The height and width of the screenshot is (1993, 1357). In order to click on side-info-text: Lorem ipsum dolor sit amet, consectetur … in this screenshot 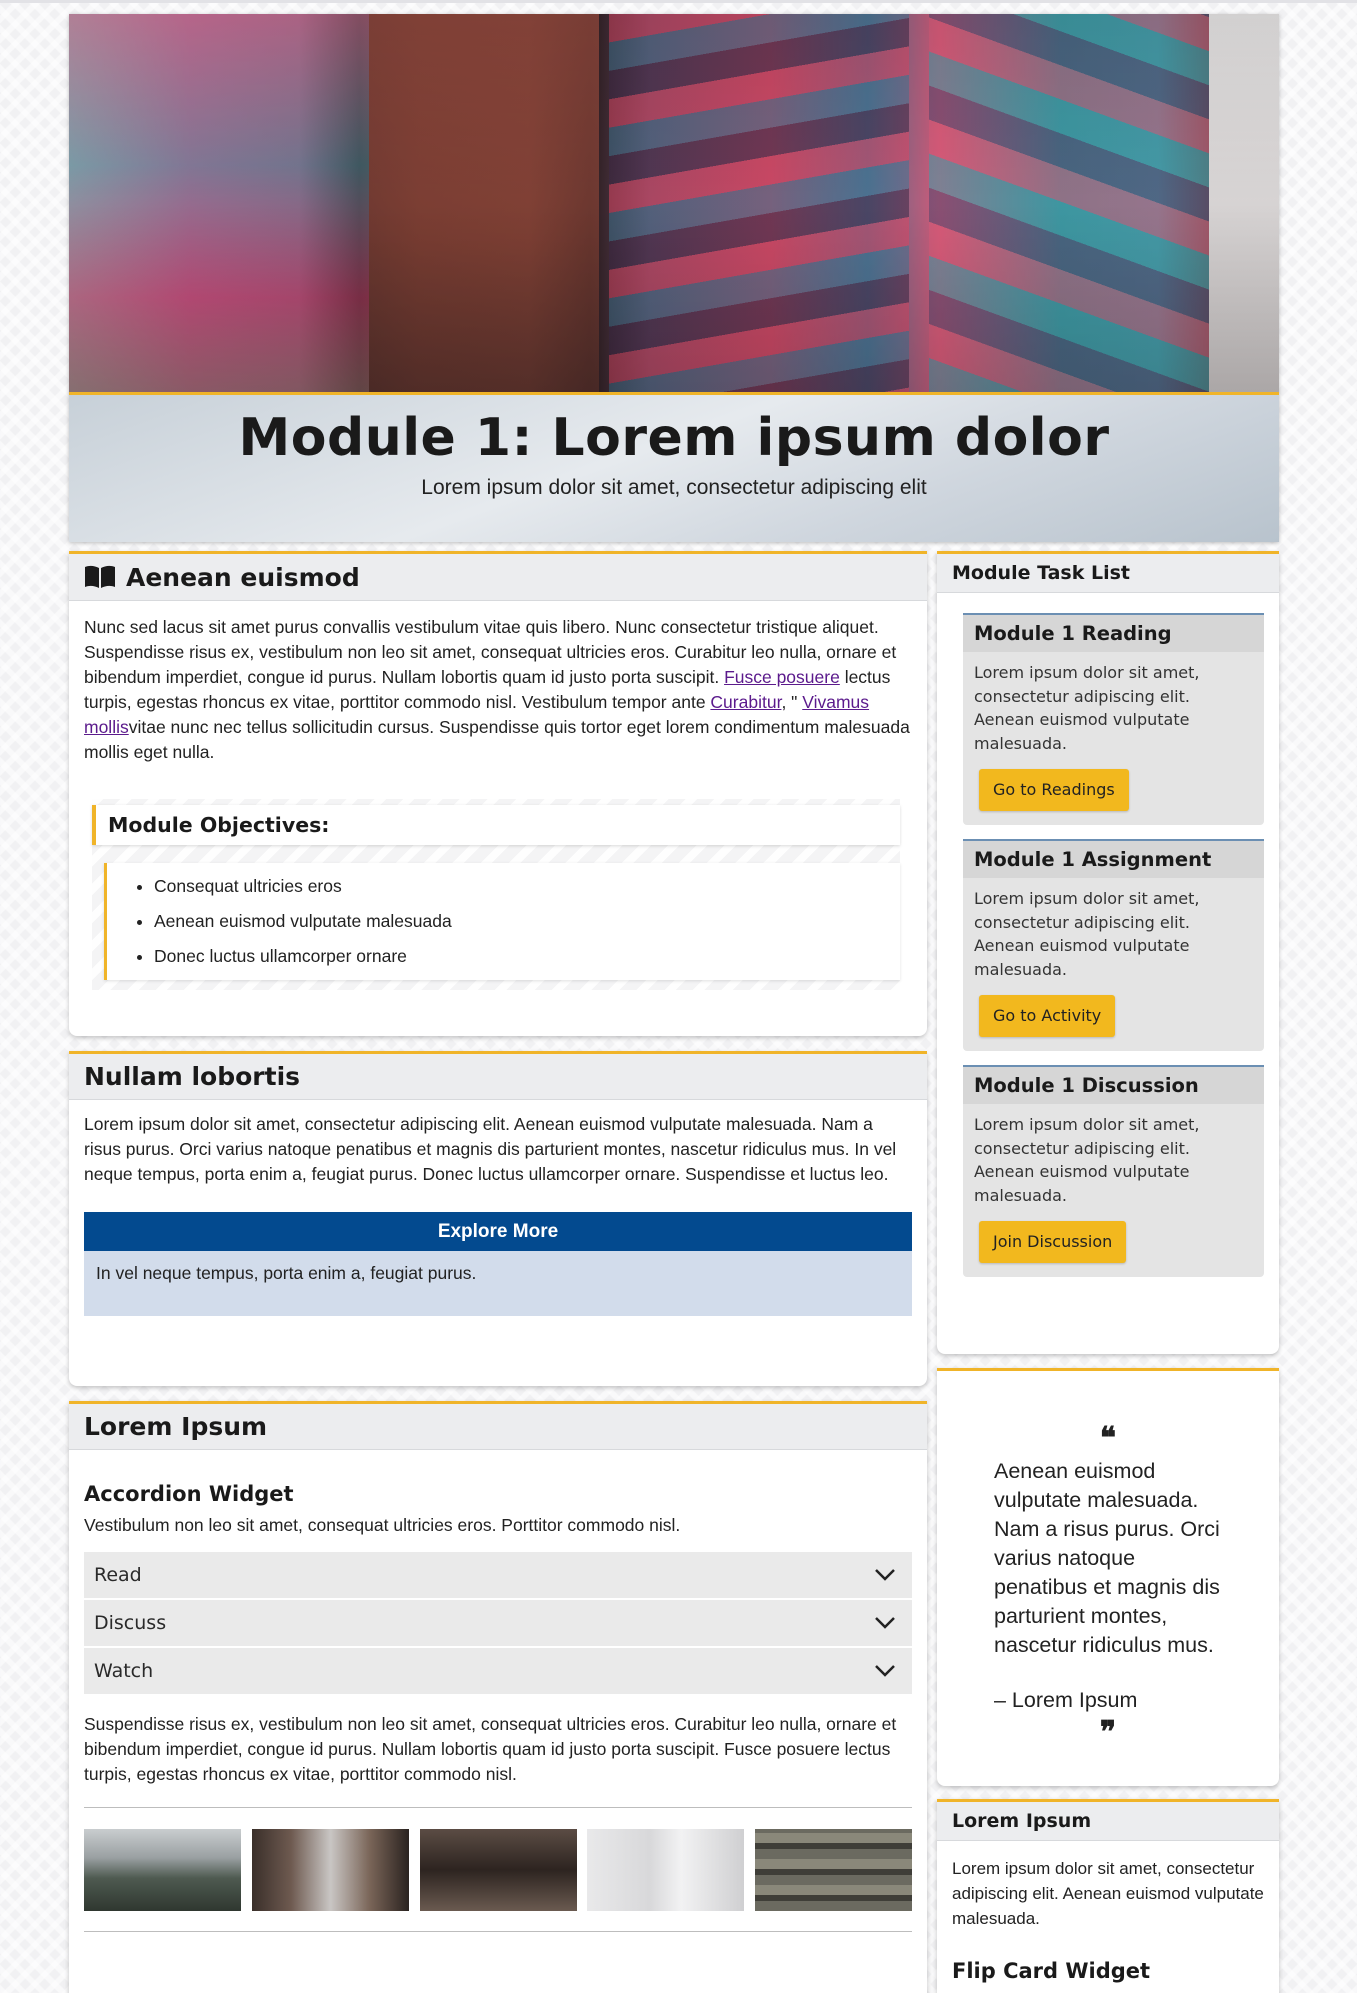, I will do `click(1108, 1893)`.